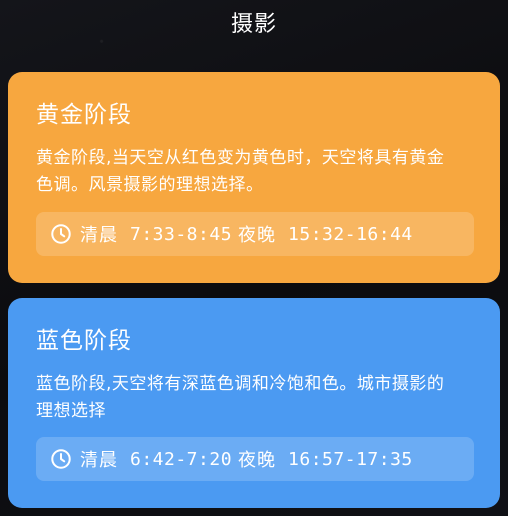  What do you see at coordinates (253, 24) in the screenshot?
I see `page-title: 摄影` at bounding box center [253, 24].